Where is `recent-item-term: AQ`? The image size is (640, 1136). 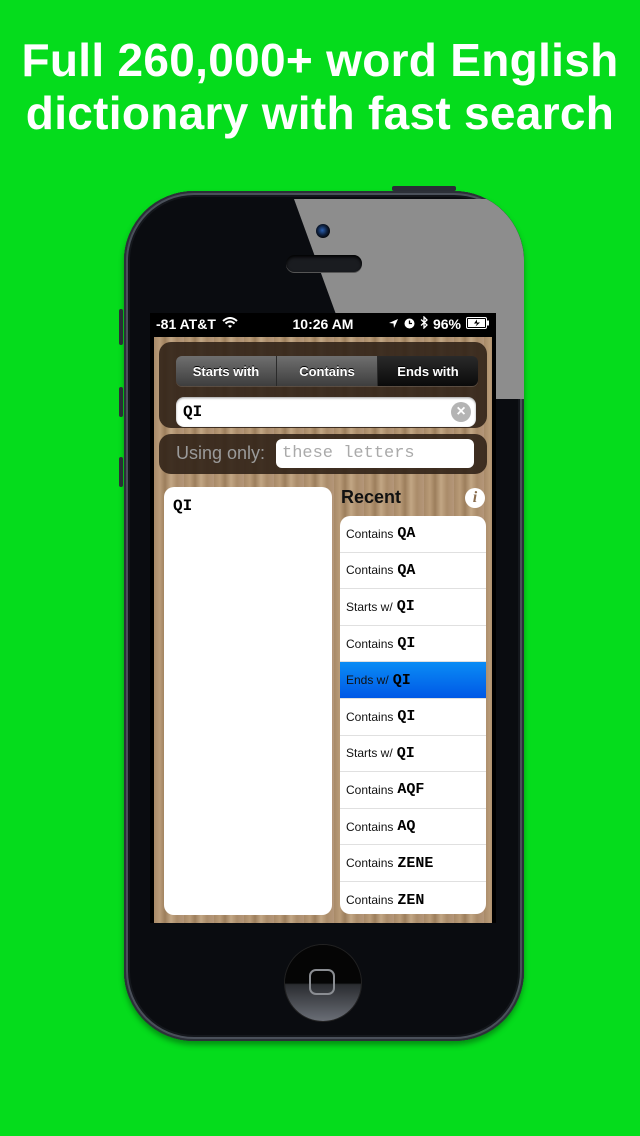 recent-item-term: AQ is located at coordinates (406, 827).